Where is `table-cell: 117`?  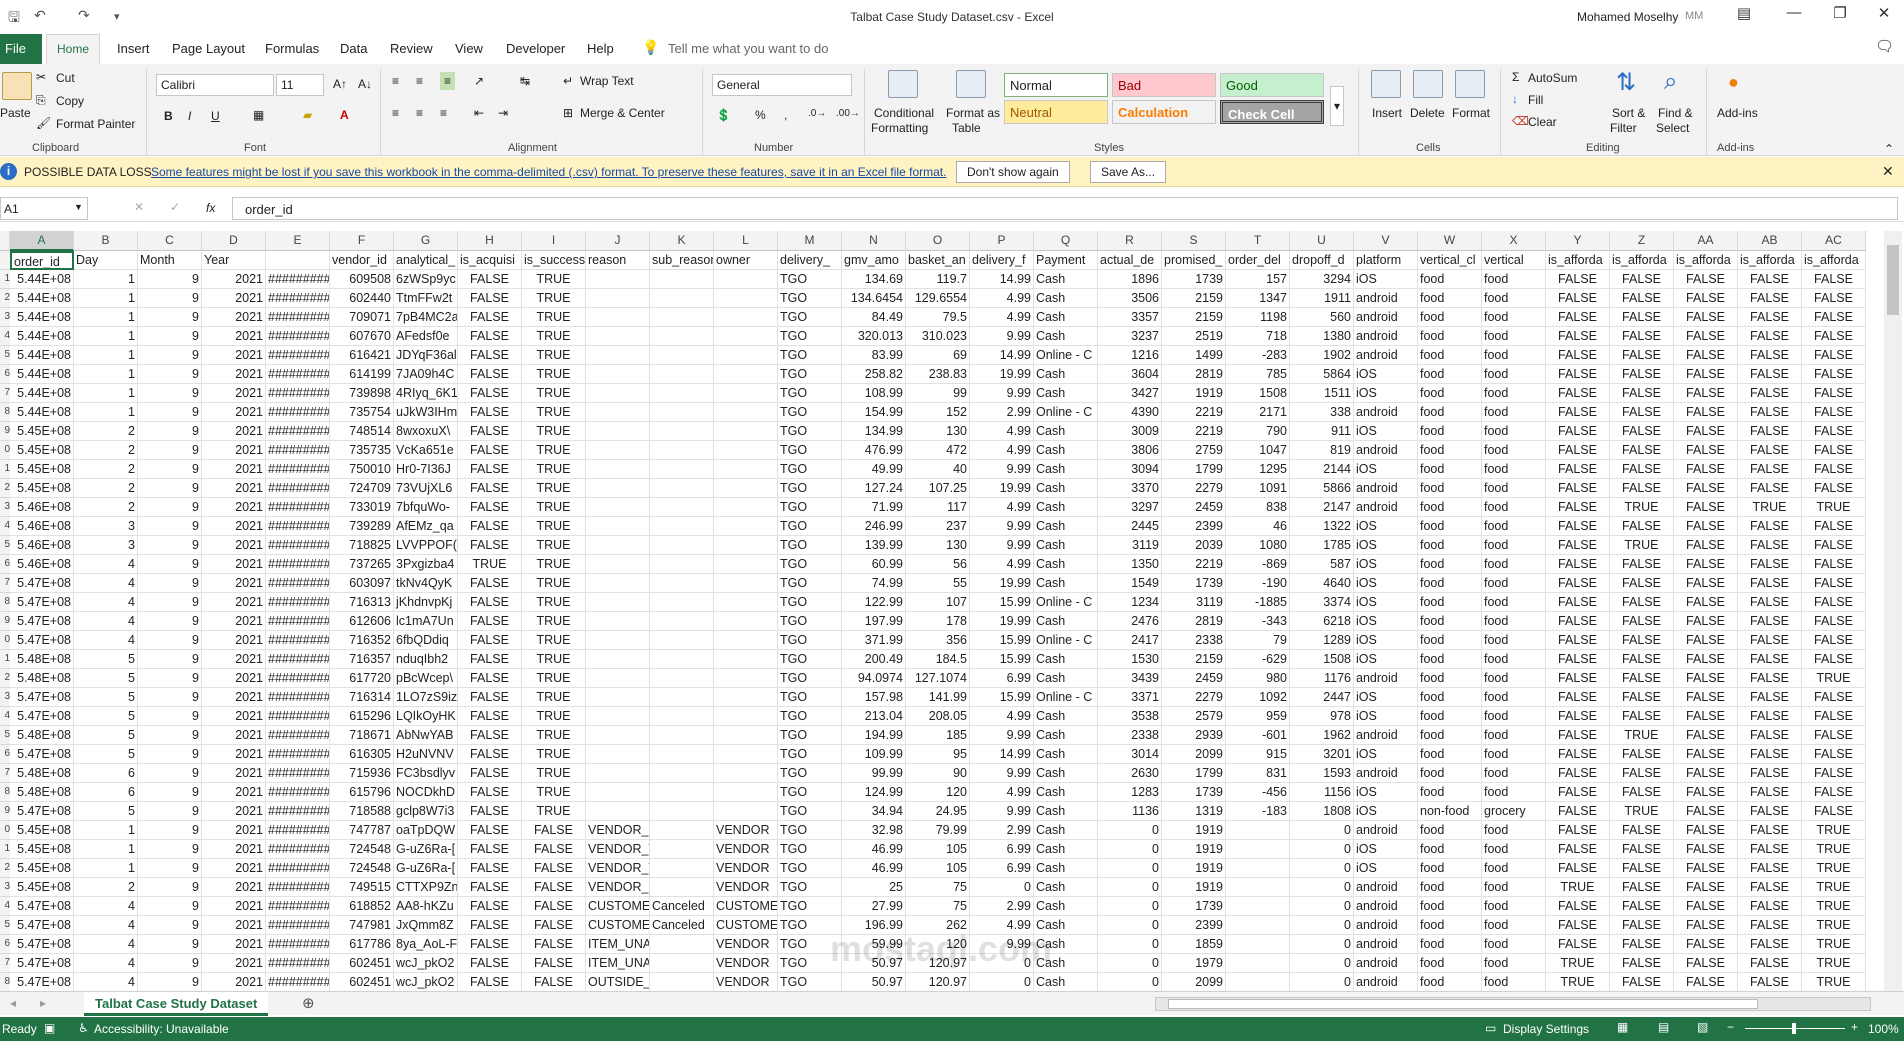
table-cell: 117 is located at coordinates (938, 507).